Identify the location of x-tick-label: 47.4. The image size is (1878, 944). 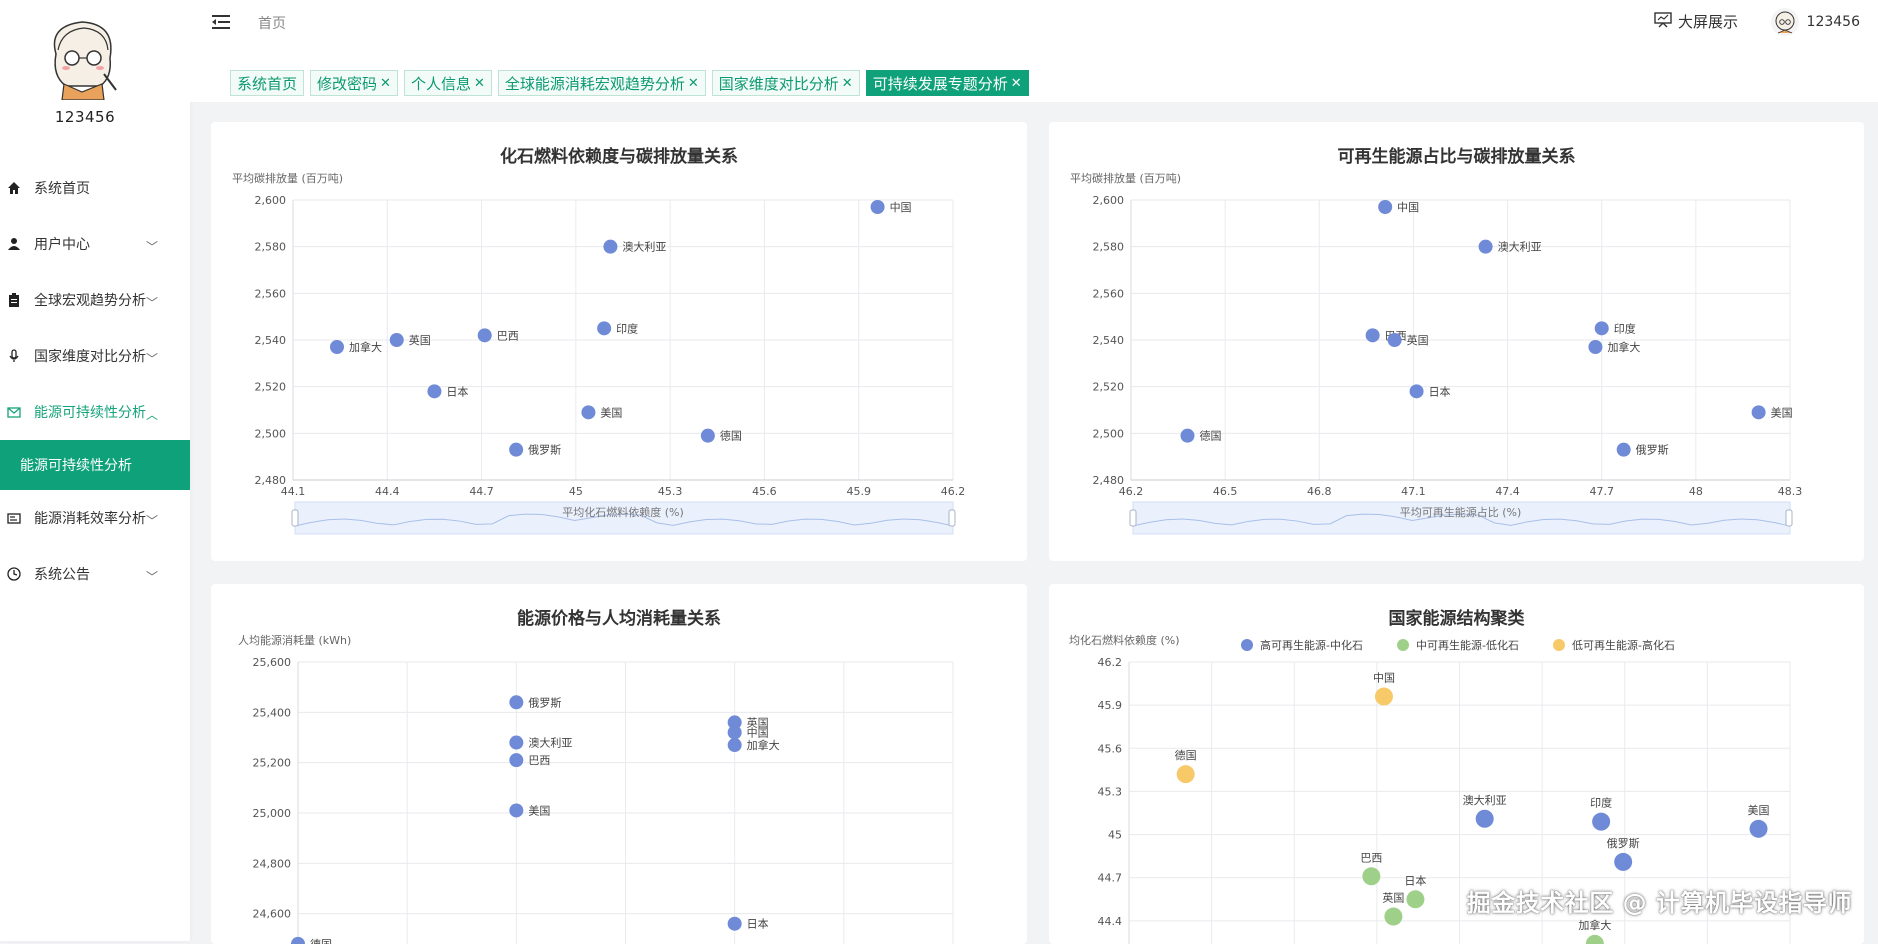
(1507, 491).